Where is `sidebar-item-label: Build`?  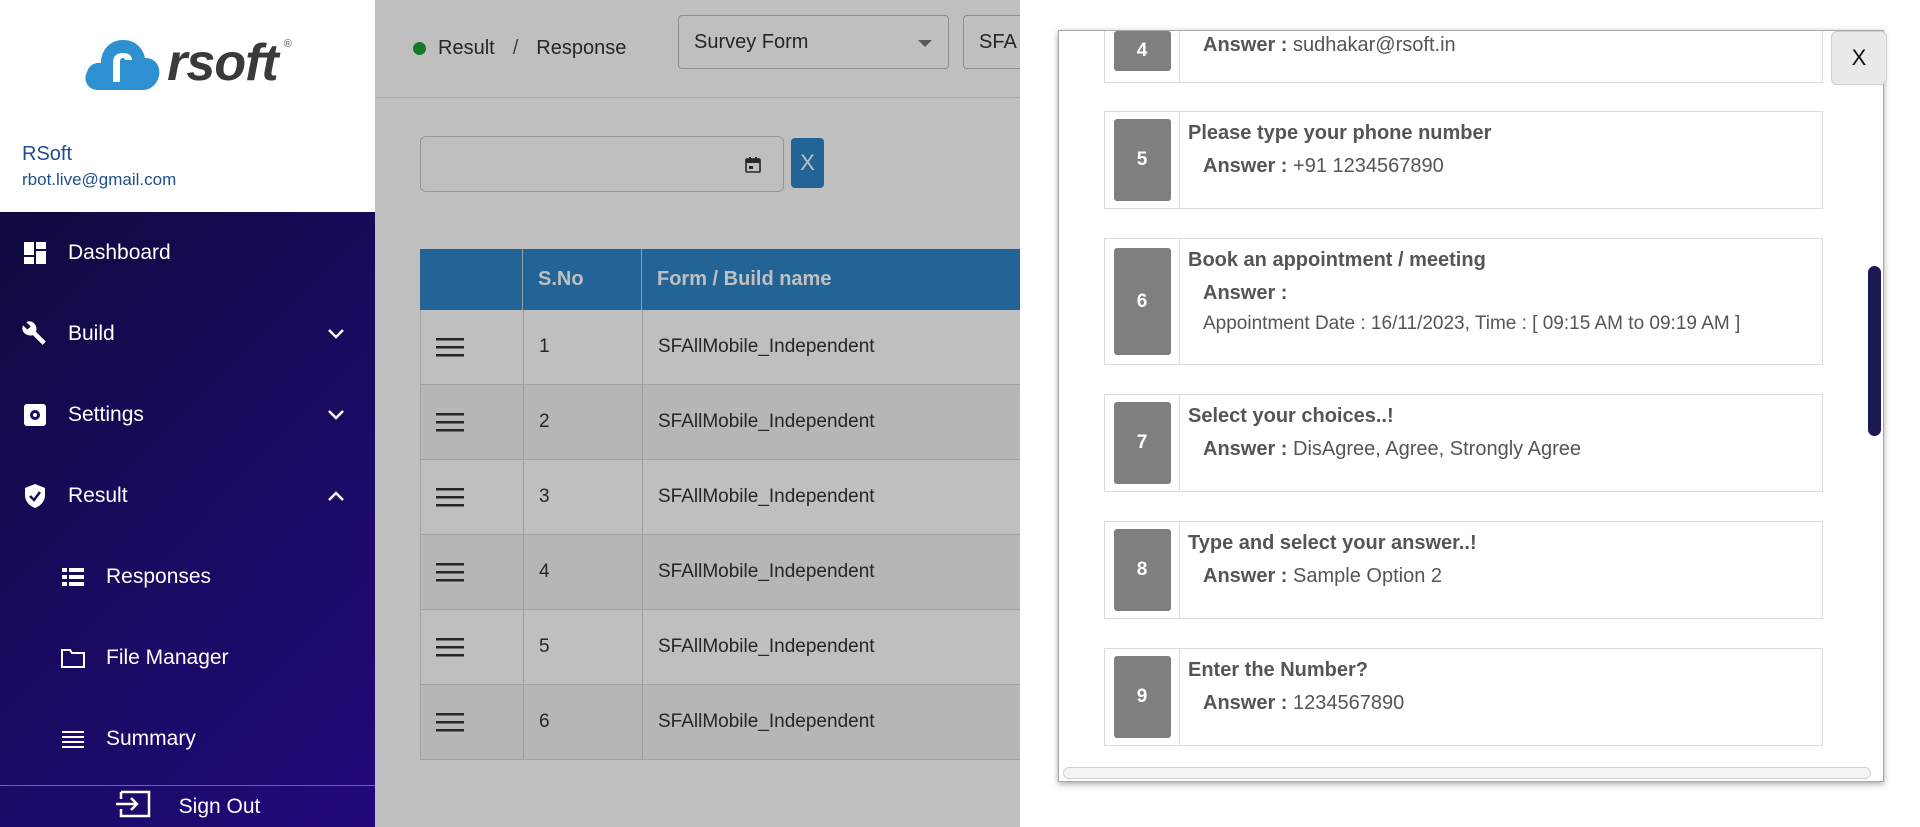
sidebar-item-label: Build is located at coordinates (91, 333).